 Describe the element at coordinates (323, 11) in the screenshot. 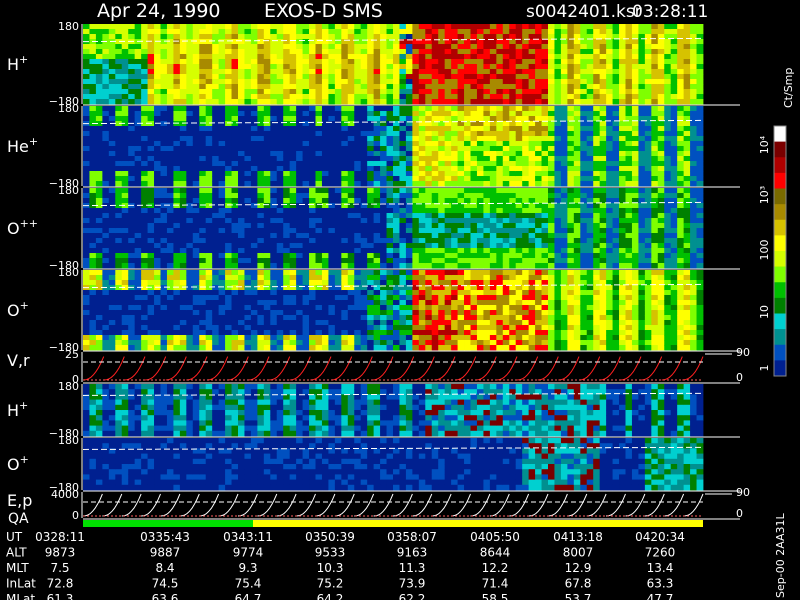

I see `header-instrument: EXOS-D SMS` at that location.